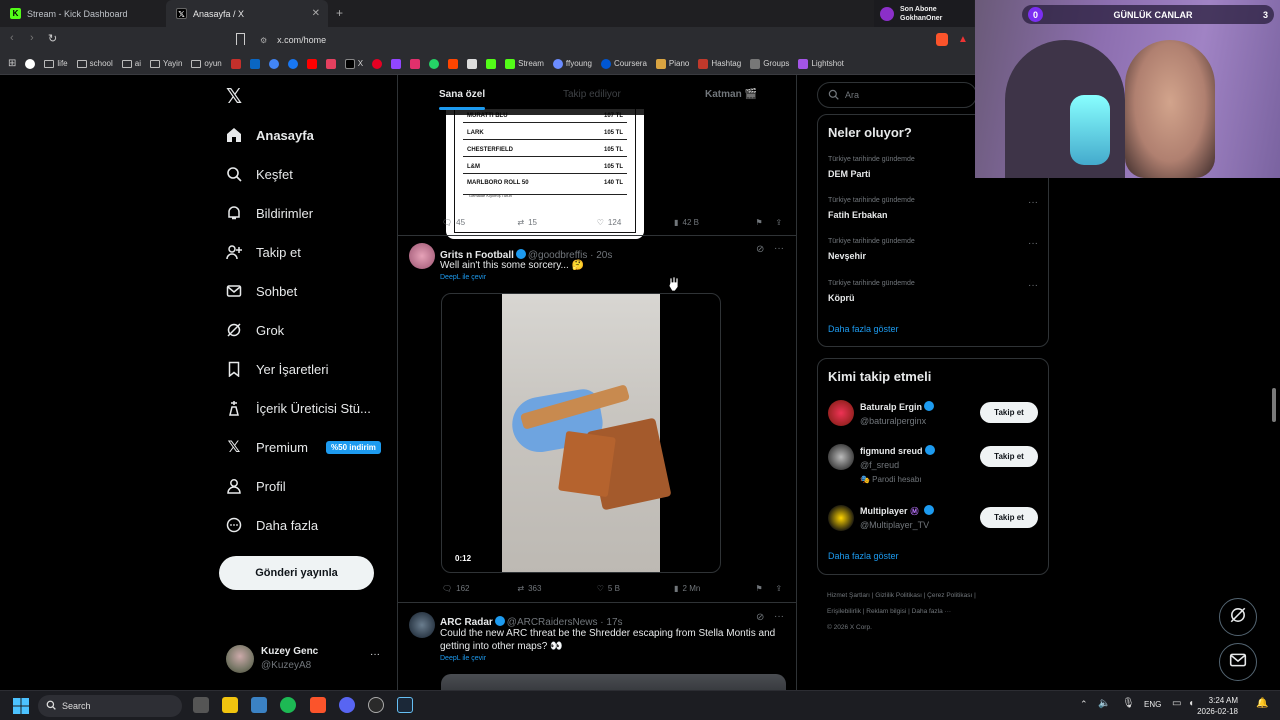  Describe the element at coordinates (235, 63) in the screenshot. I see `youtube-icon` at that location.